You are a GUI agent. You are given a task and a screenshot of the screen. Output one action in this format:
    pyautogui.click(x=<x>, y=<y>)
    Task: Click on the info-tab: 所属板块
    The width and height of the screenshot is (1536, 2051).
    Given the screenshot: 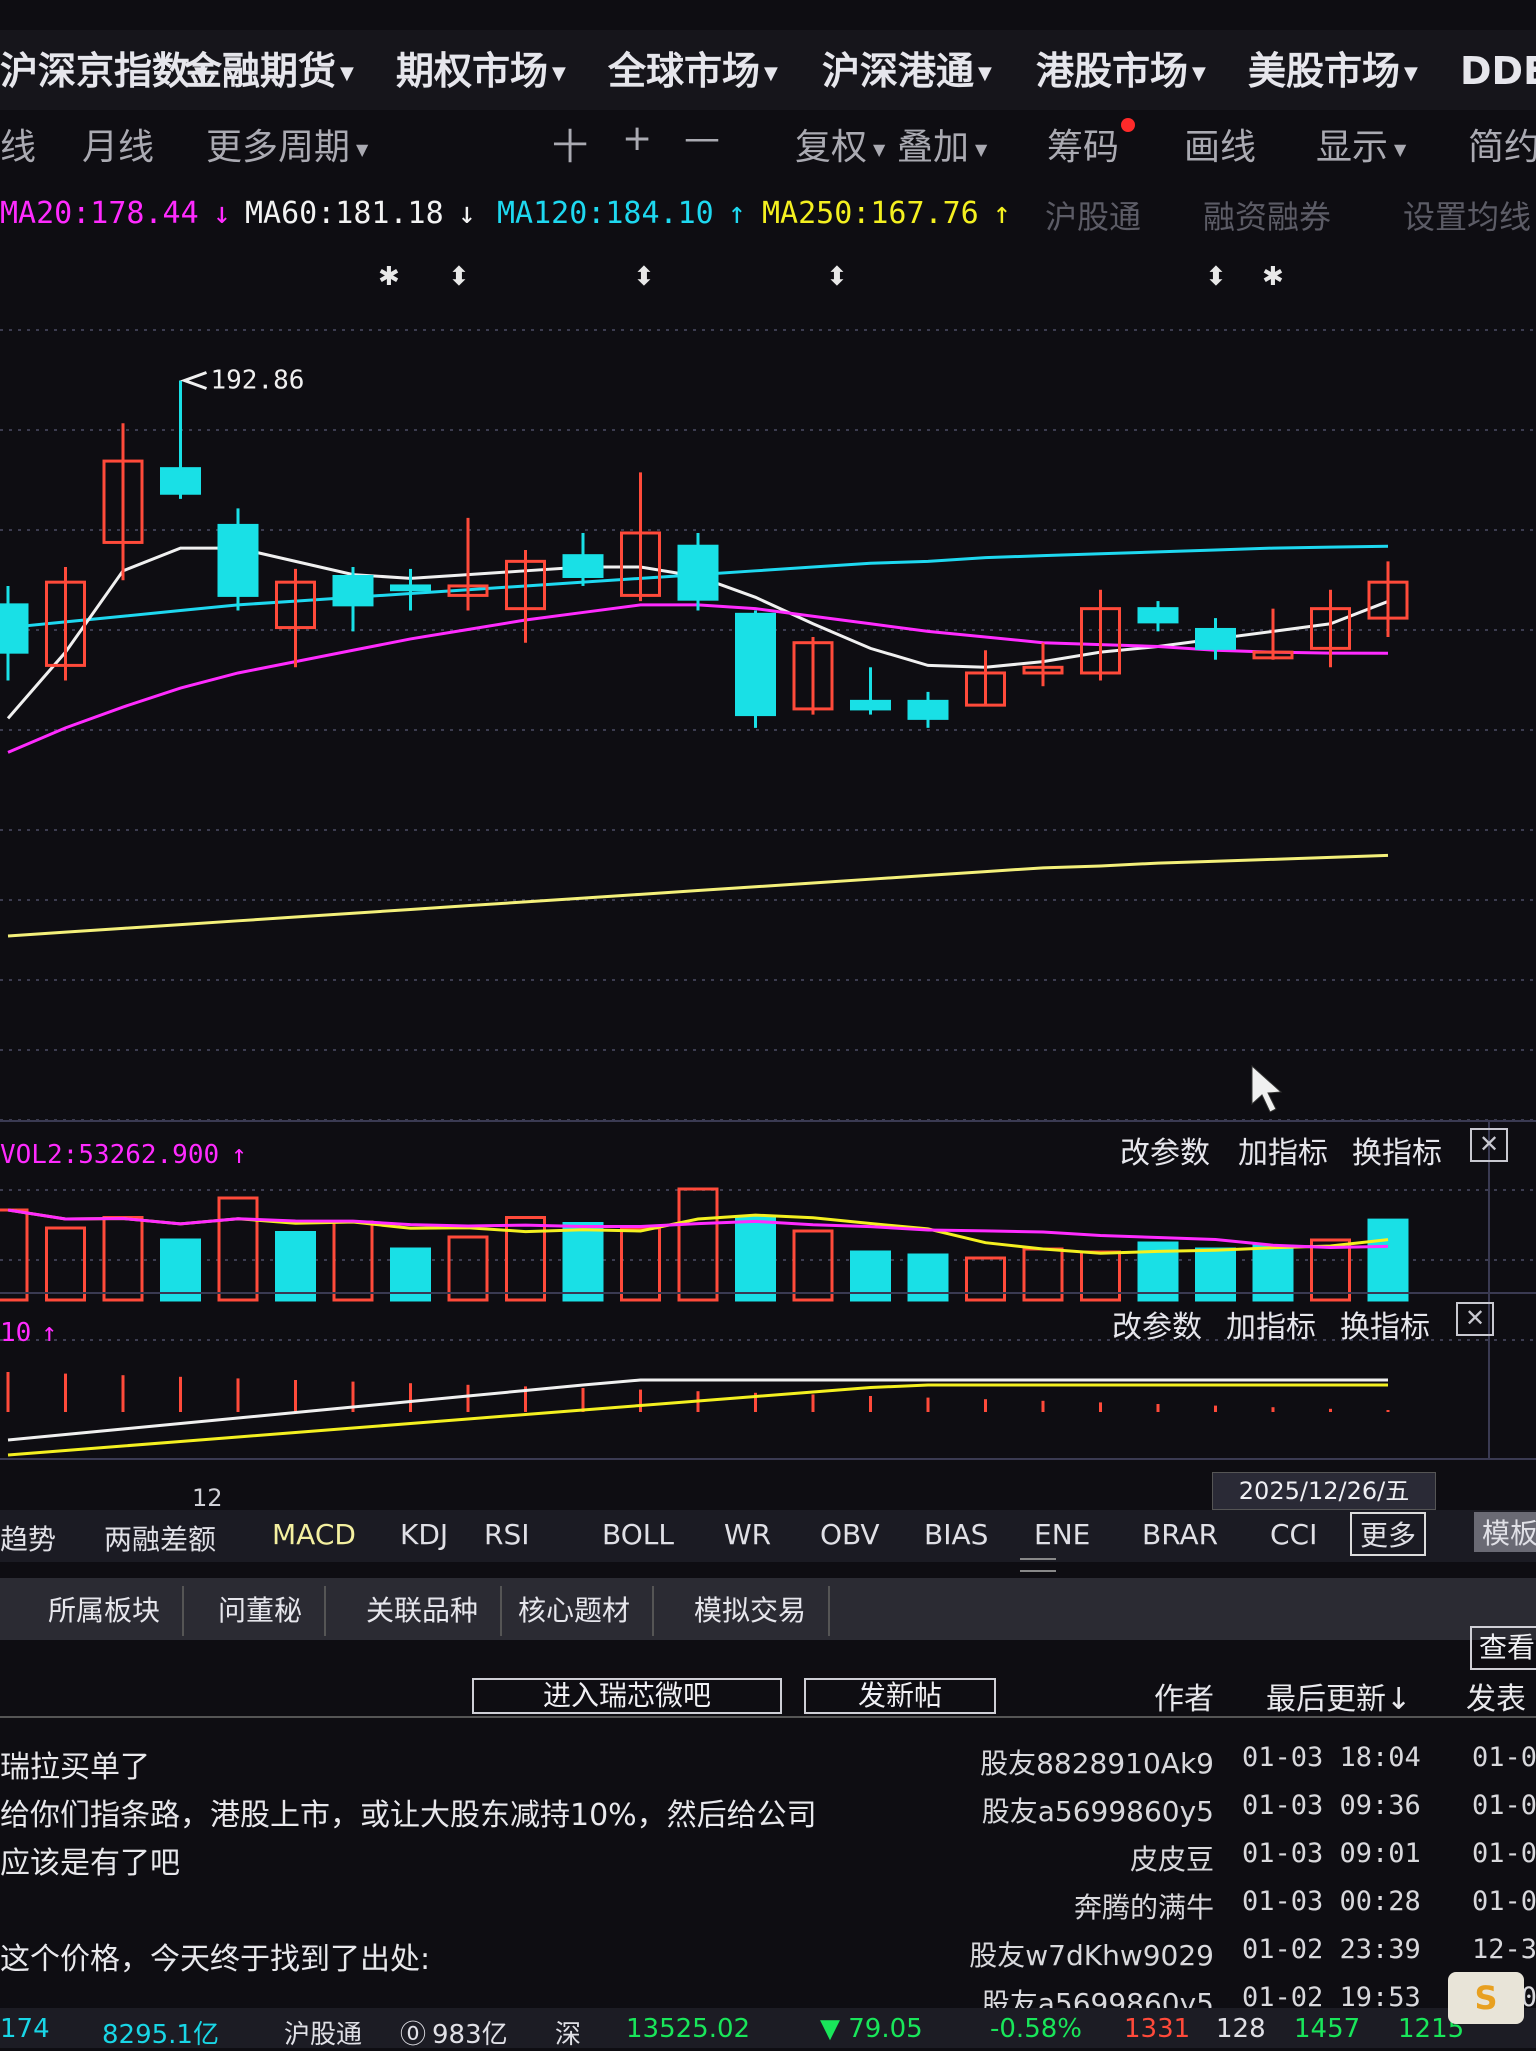 What is the action you would take?
    pyautogui.click(x=105, y=1611)
    